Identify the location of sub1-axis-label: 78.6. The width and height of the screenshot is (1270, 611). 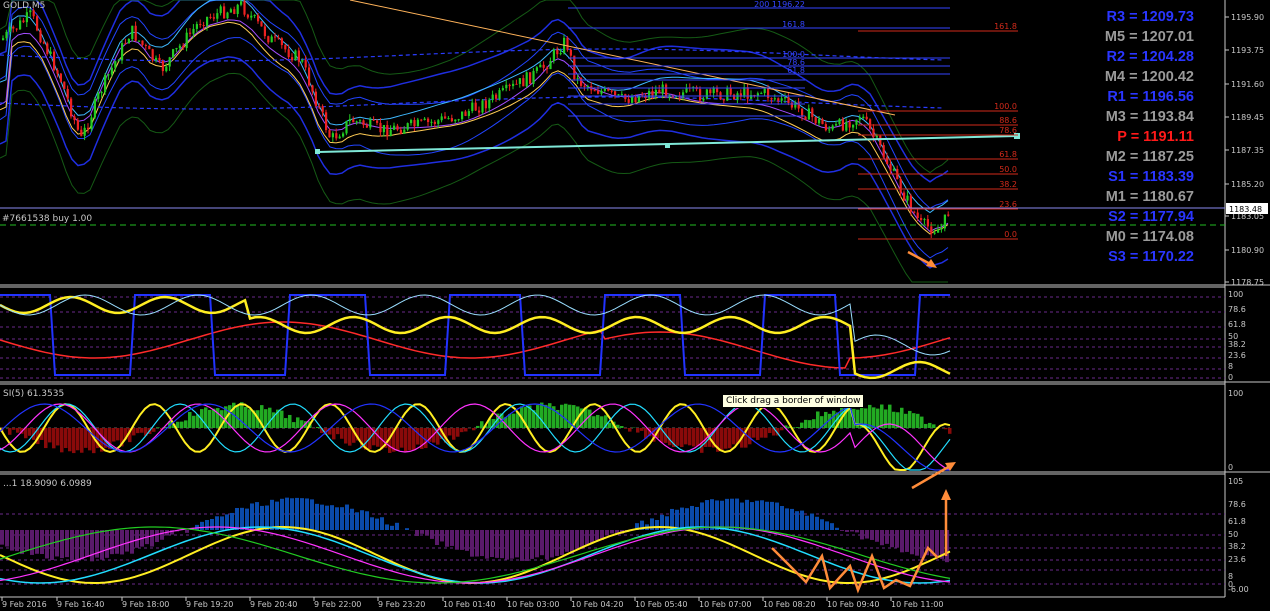
(1237, 309).